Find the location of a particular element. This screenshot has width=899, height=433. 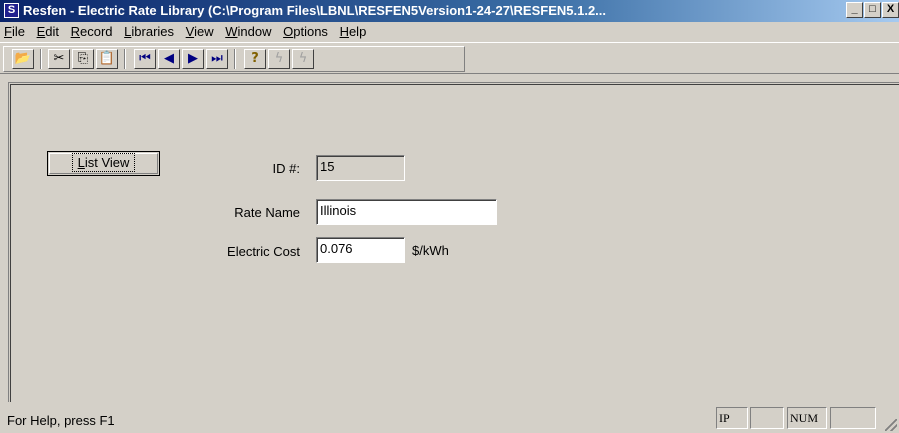

resize-grip-icon is located at coordinates (891, 425).